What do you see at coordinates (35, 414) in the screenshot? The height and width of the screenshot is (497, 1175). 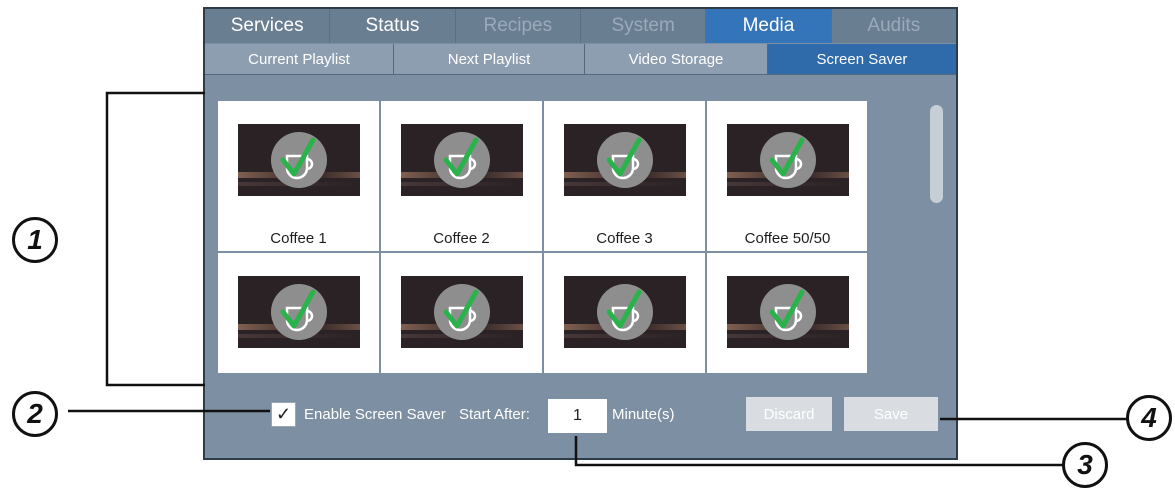 I see `callout-2: 2` at bounding box center [35, 414].